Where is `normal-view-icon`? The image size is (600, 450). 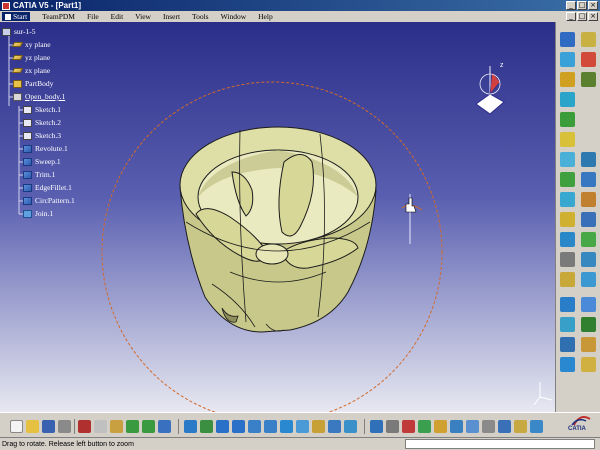 normal-view-icon is located at coordinates (286, 426).